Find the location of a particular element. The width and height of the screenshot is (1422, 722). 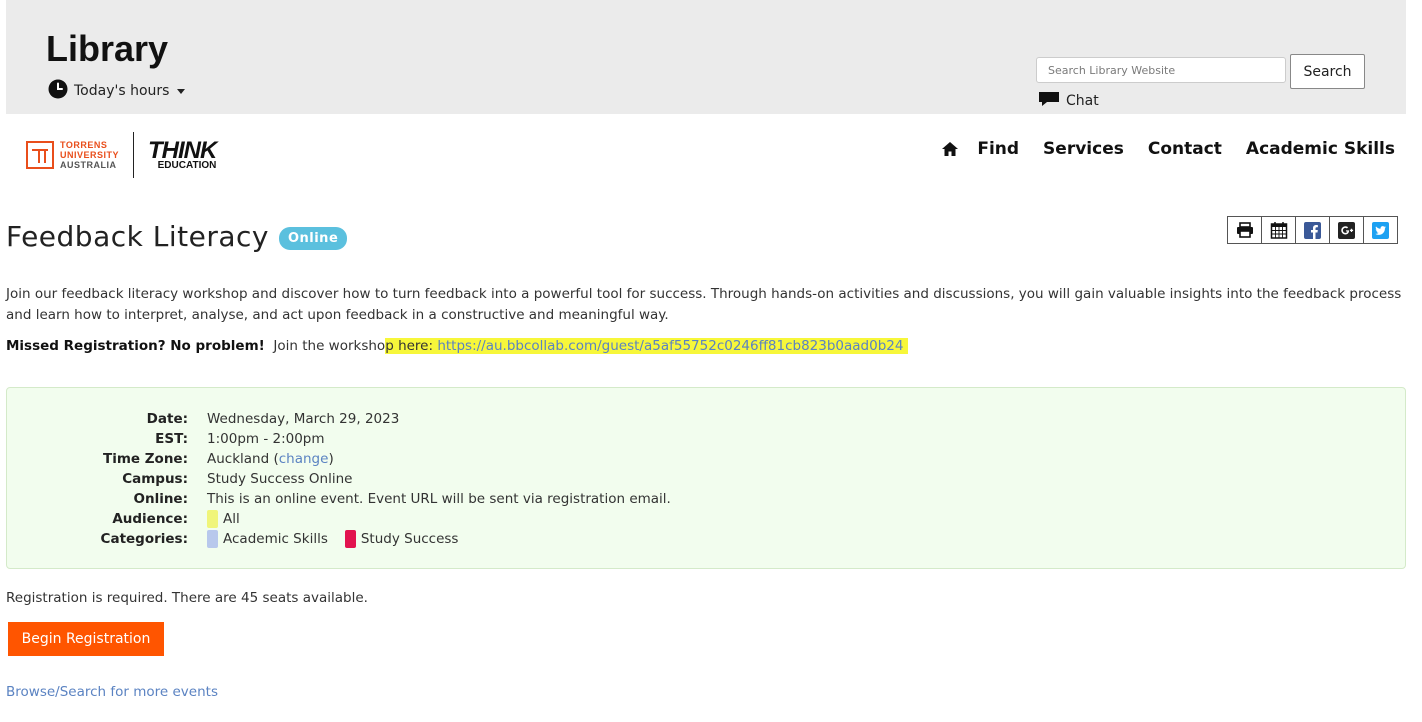

missed-text-a: Join the worksho is located at coordinates (329, 346).